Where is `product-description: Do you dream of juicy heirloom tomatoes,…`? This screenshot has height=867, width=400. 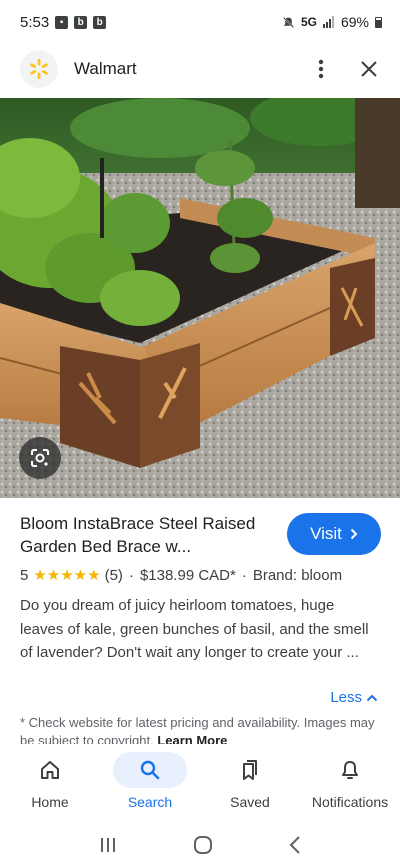 product-description: Do you dream of juicy heirloom tomatoes,… is located at coordinates (194, 629).